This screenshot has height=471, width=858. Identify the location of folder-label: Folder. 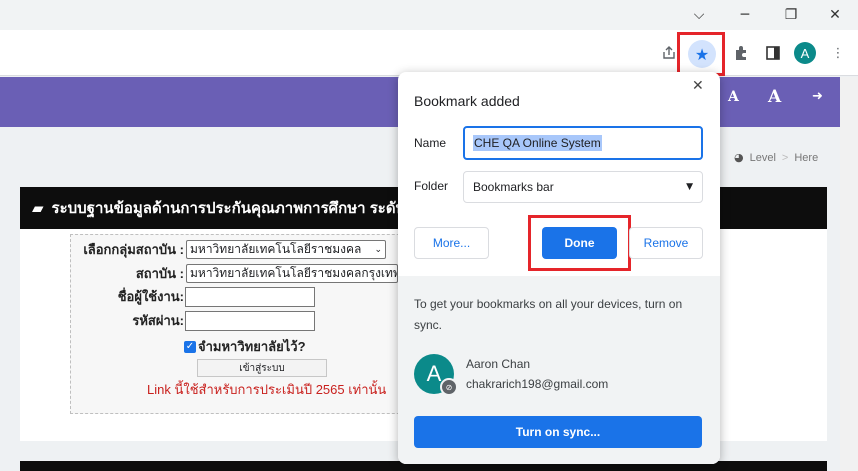
(431, 186).